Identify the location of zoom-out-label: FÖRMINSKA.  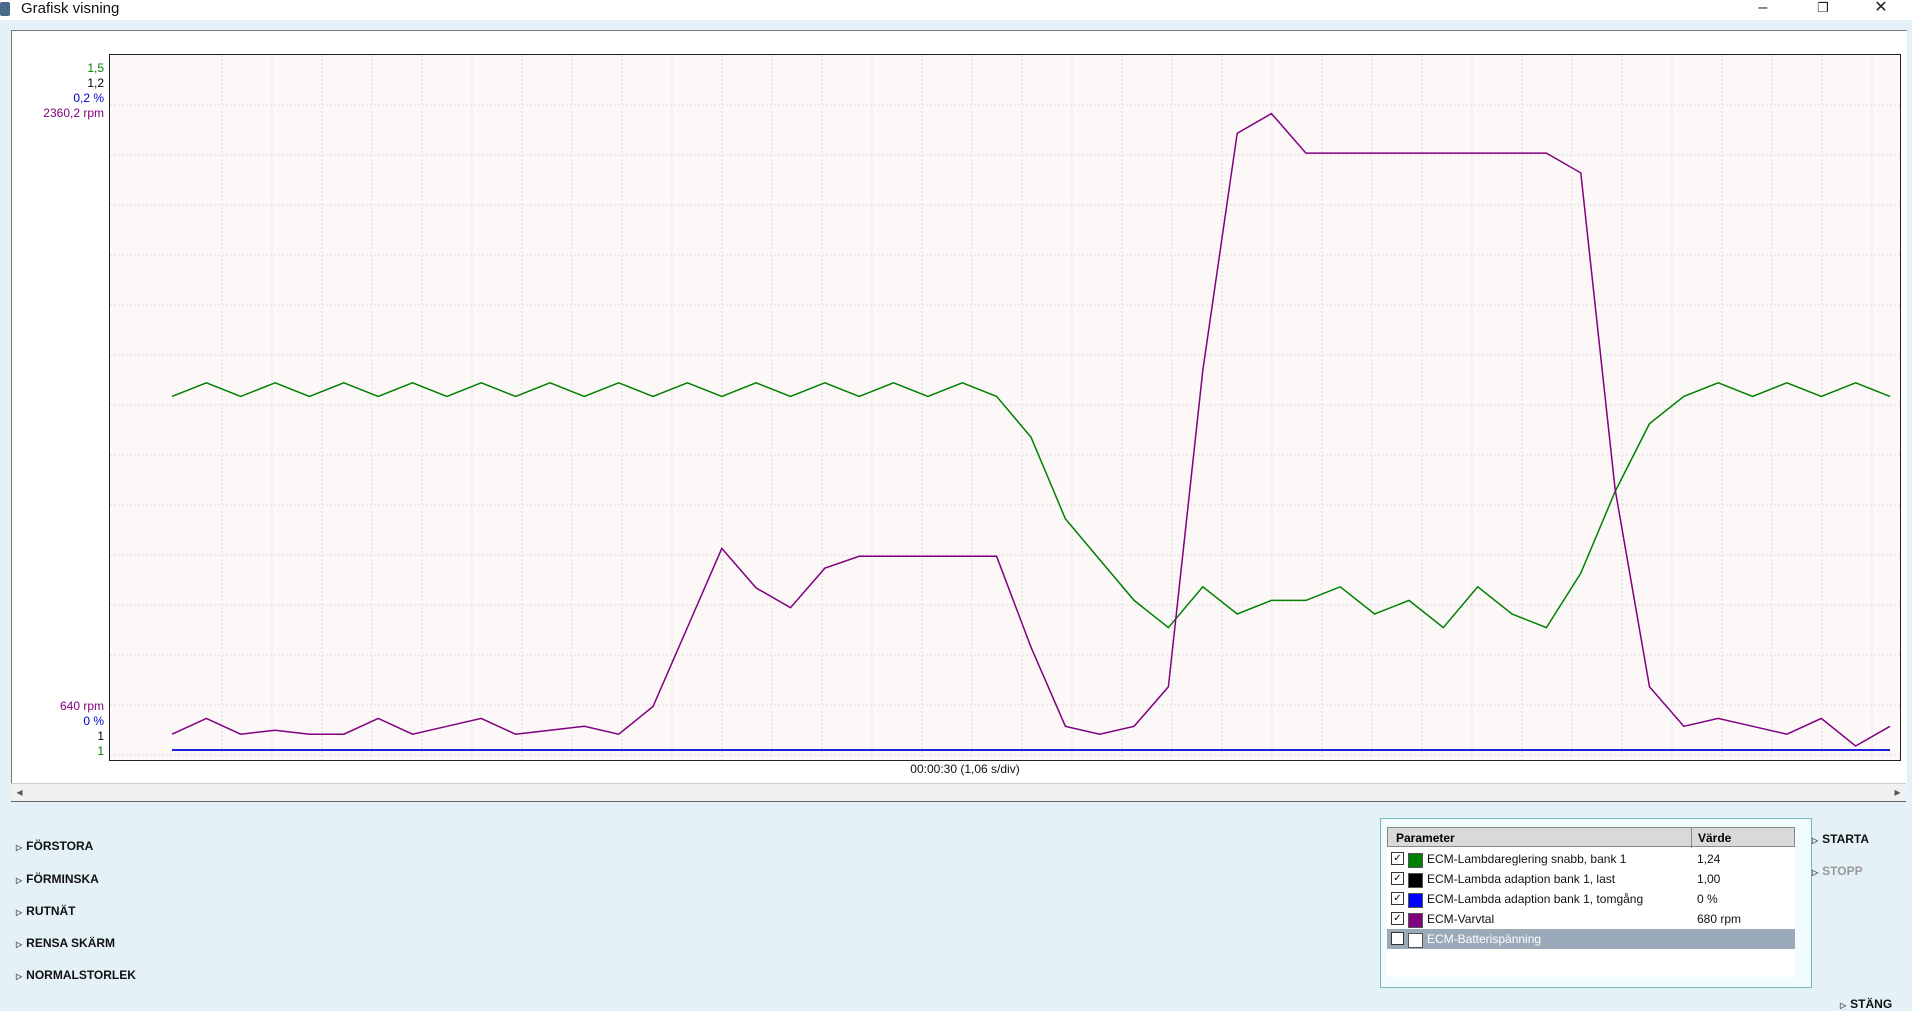
(62, 879).